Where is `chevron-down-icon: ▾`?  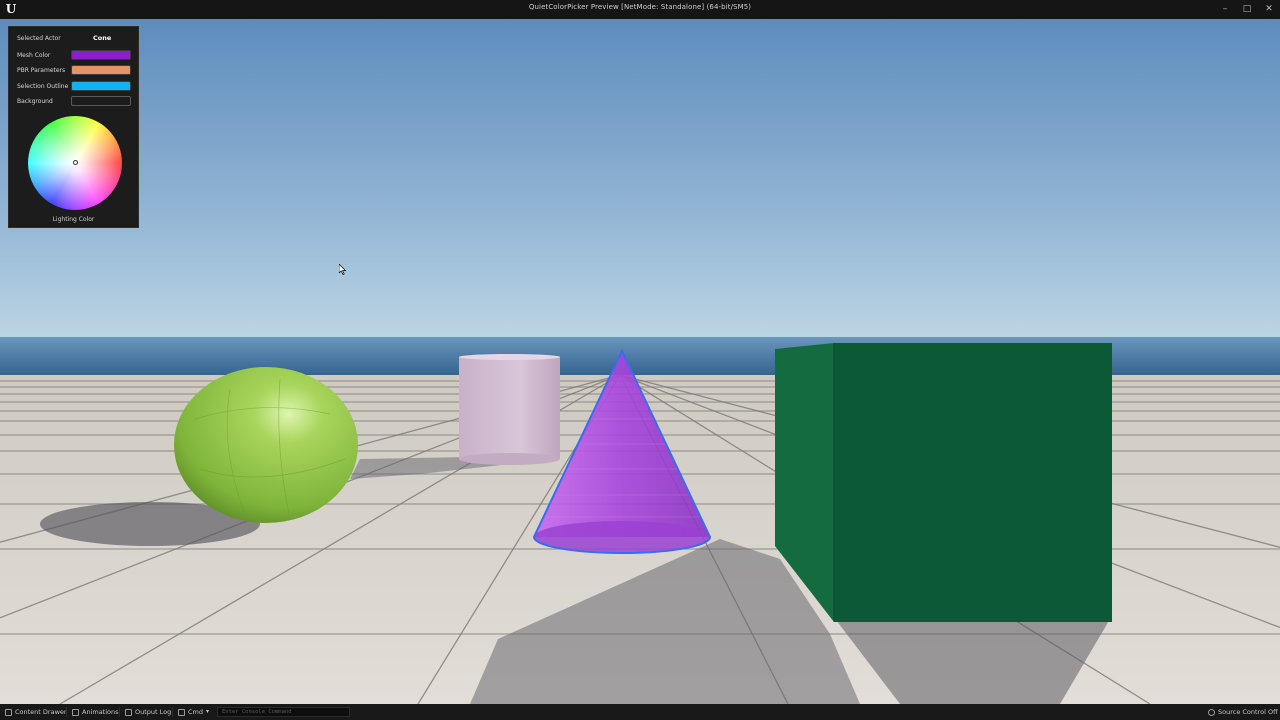
chevron-down-icon: ▾ is located at coordinates (208, 711).